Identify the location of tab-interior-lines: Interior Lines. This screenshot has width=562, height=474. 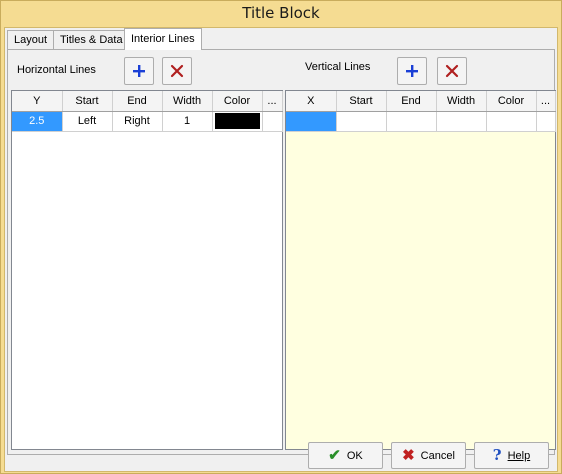
(163, 39).